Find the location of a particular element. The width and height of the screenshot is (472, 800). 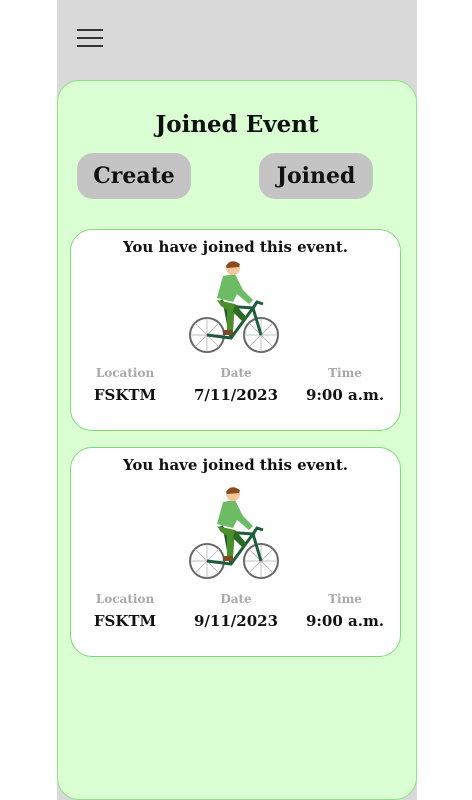

date-value: 7/11/2023 is located at coordinates (236, 395).